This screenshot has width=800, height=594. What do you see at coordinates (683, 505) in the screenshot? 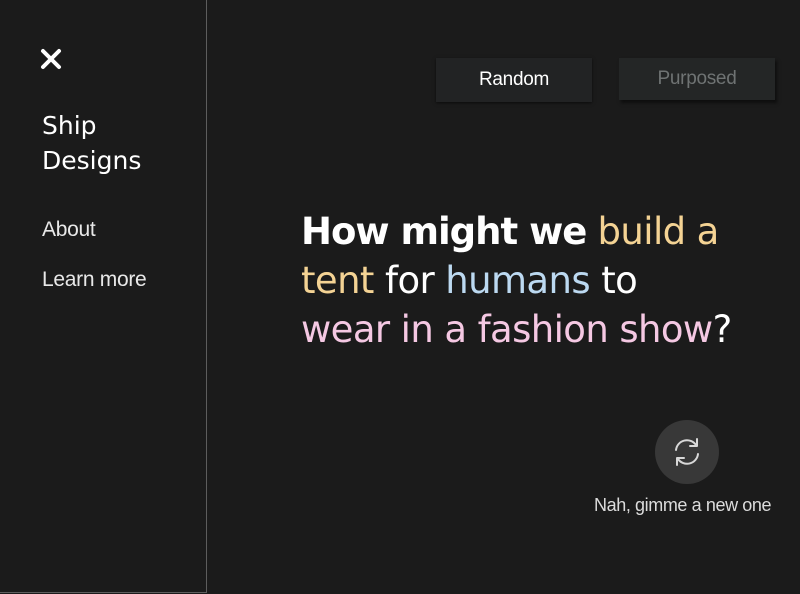
I see `refresh-caption: Nah, gimme a new one` at bounding box center [683, 505].